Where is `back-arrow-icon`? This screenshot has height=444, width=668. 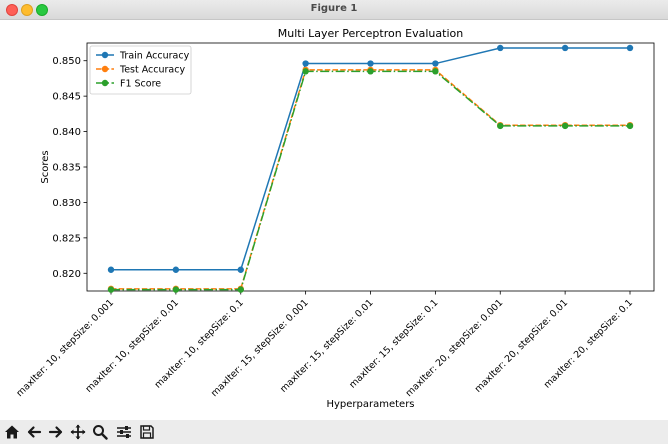
back-arrow-icon is located at coordinates (34, 432).